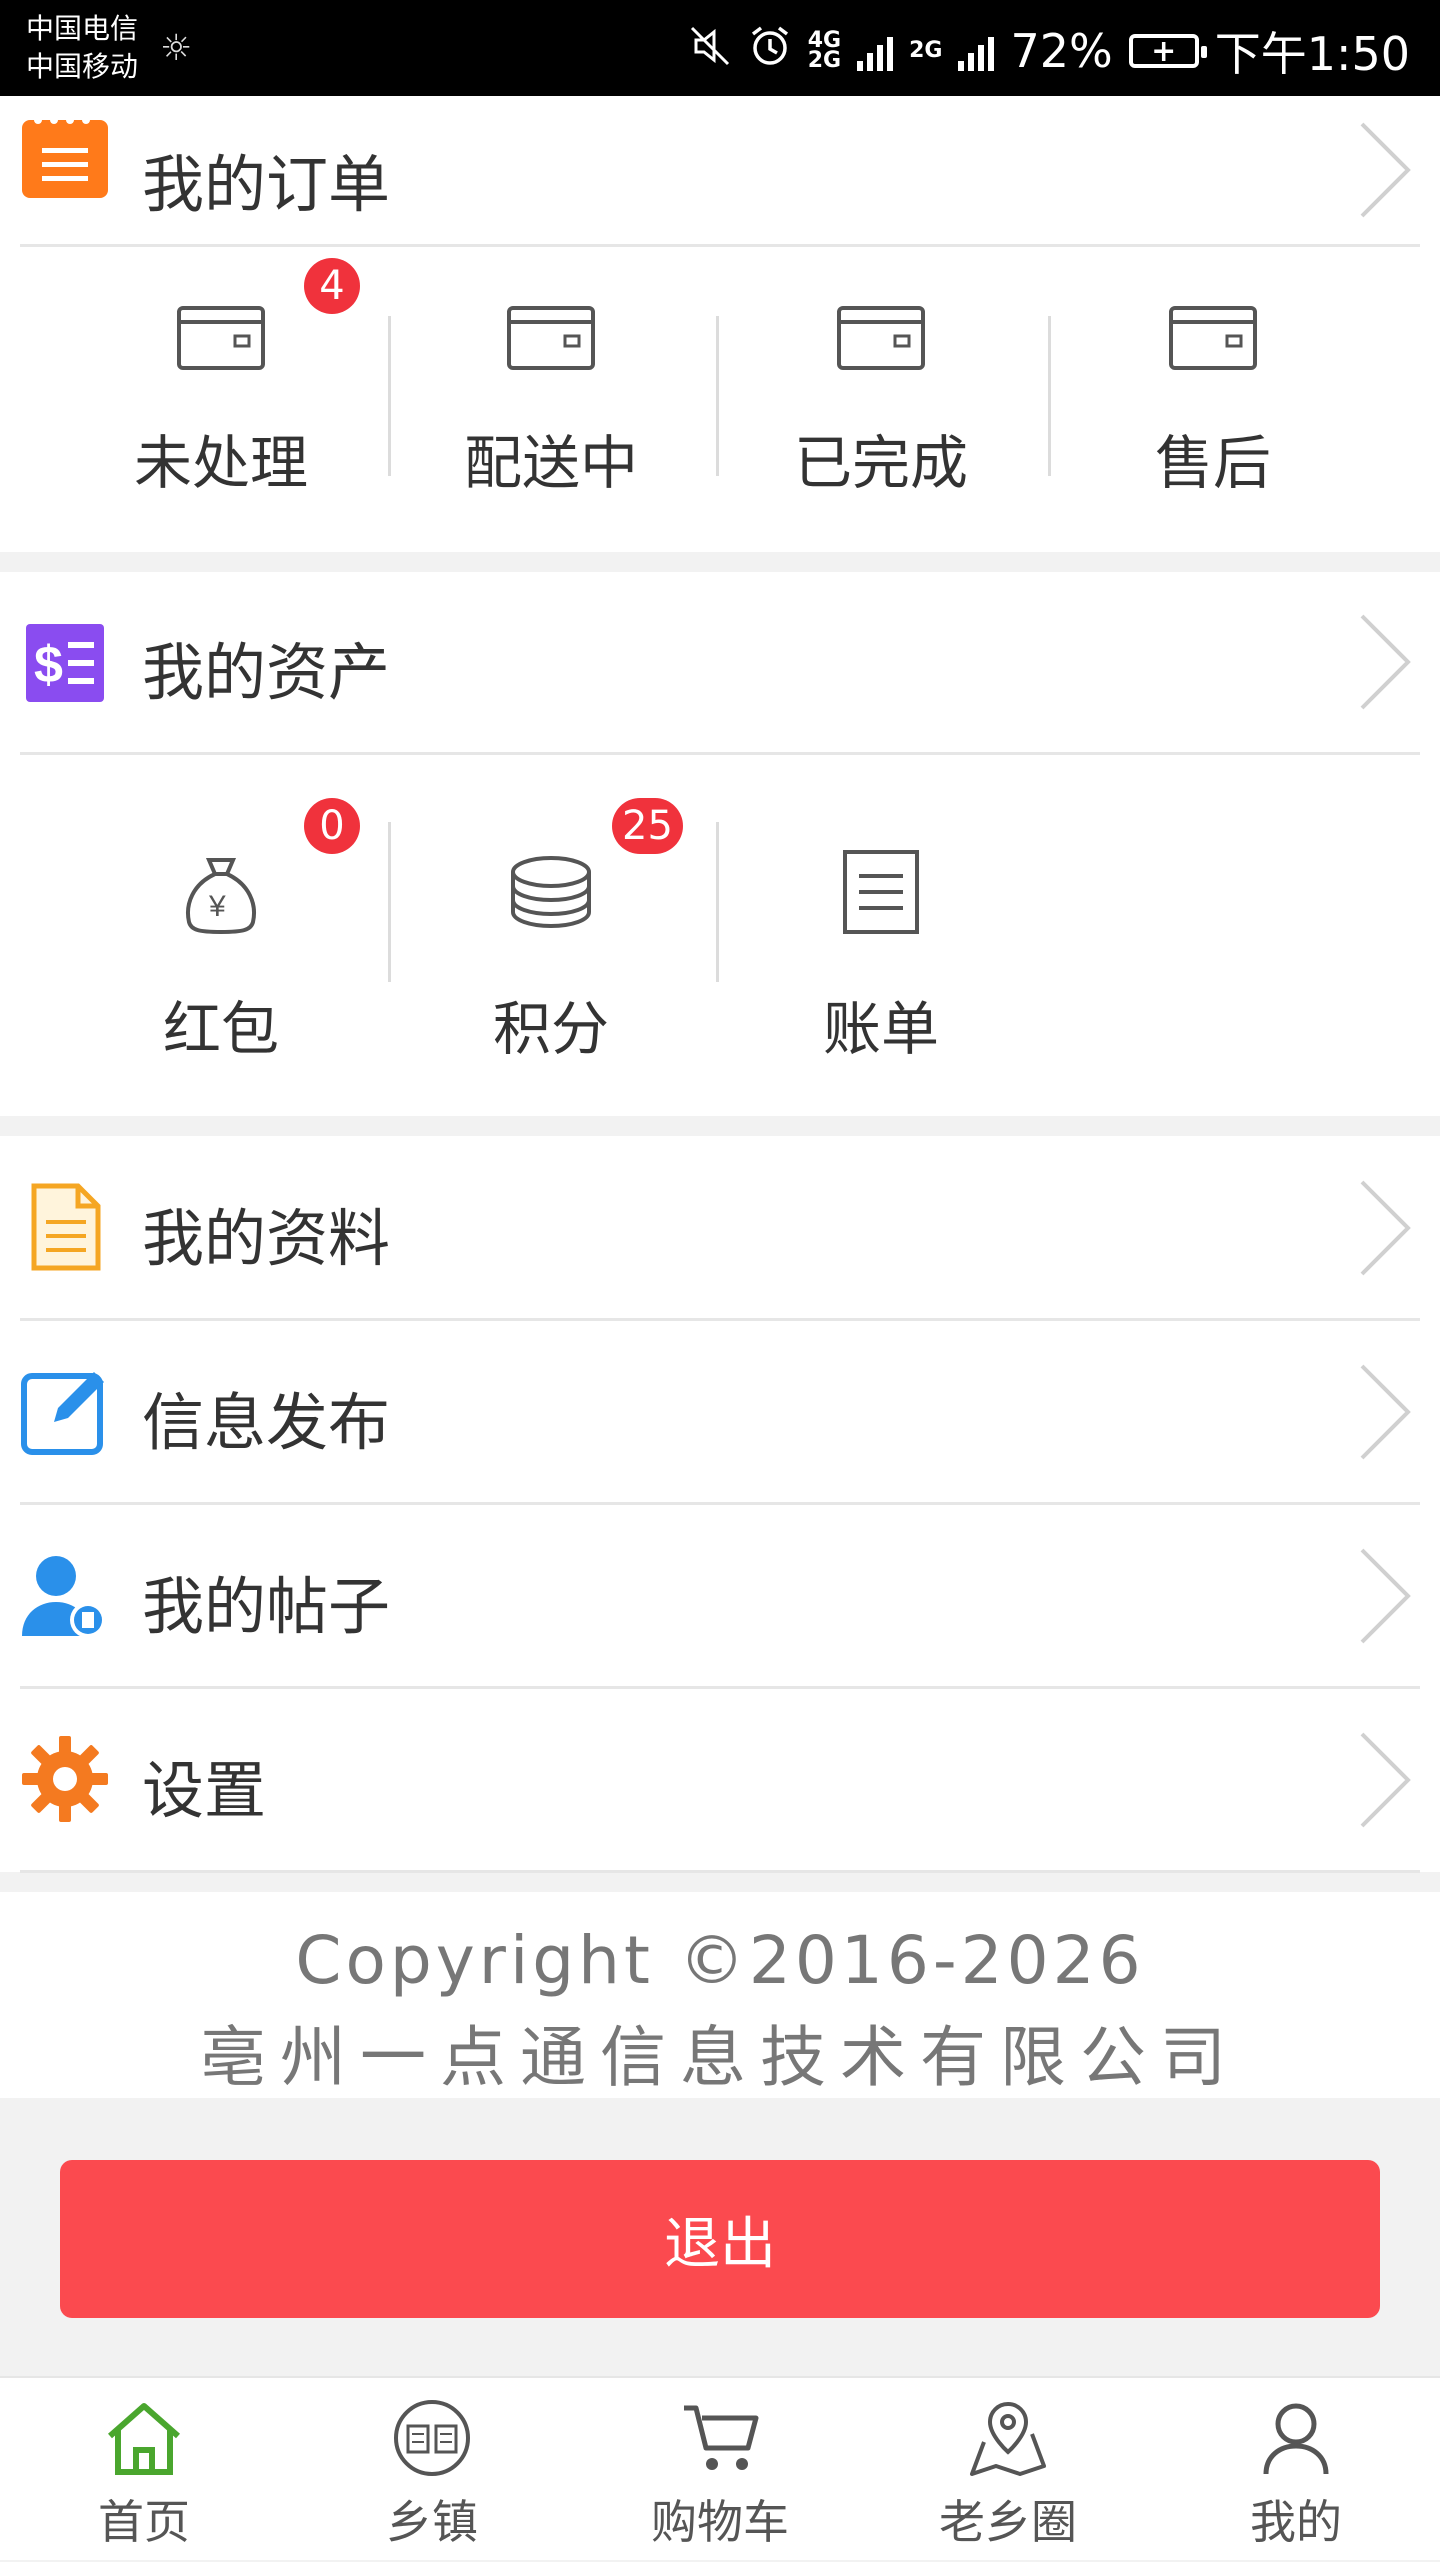 This screenshot has height=2562, width=1440. Describe the element at coordinates (82, 66) in the screenshot. I see `carrier-2: 中国移动` at that location.